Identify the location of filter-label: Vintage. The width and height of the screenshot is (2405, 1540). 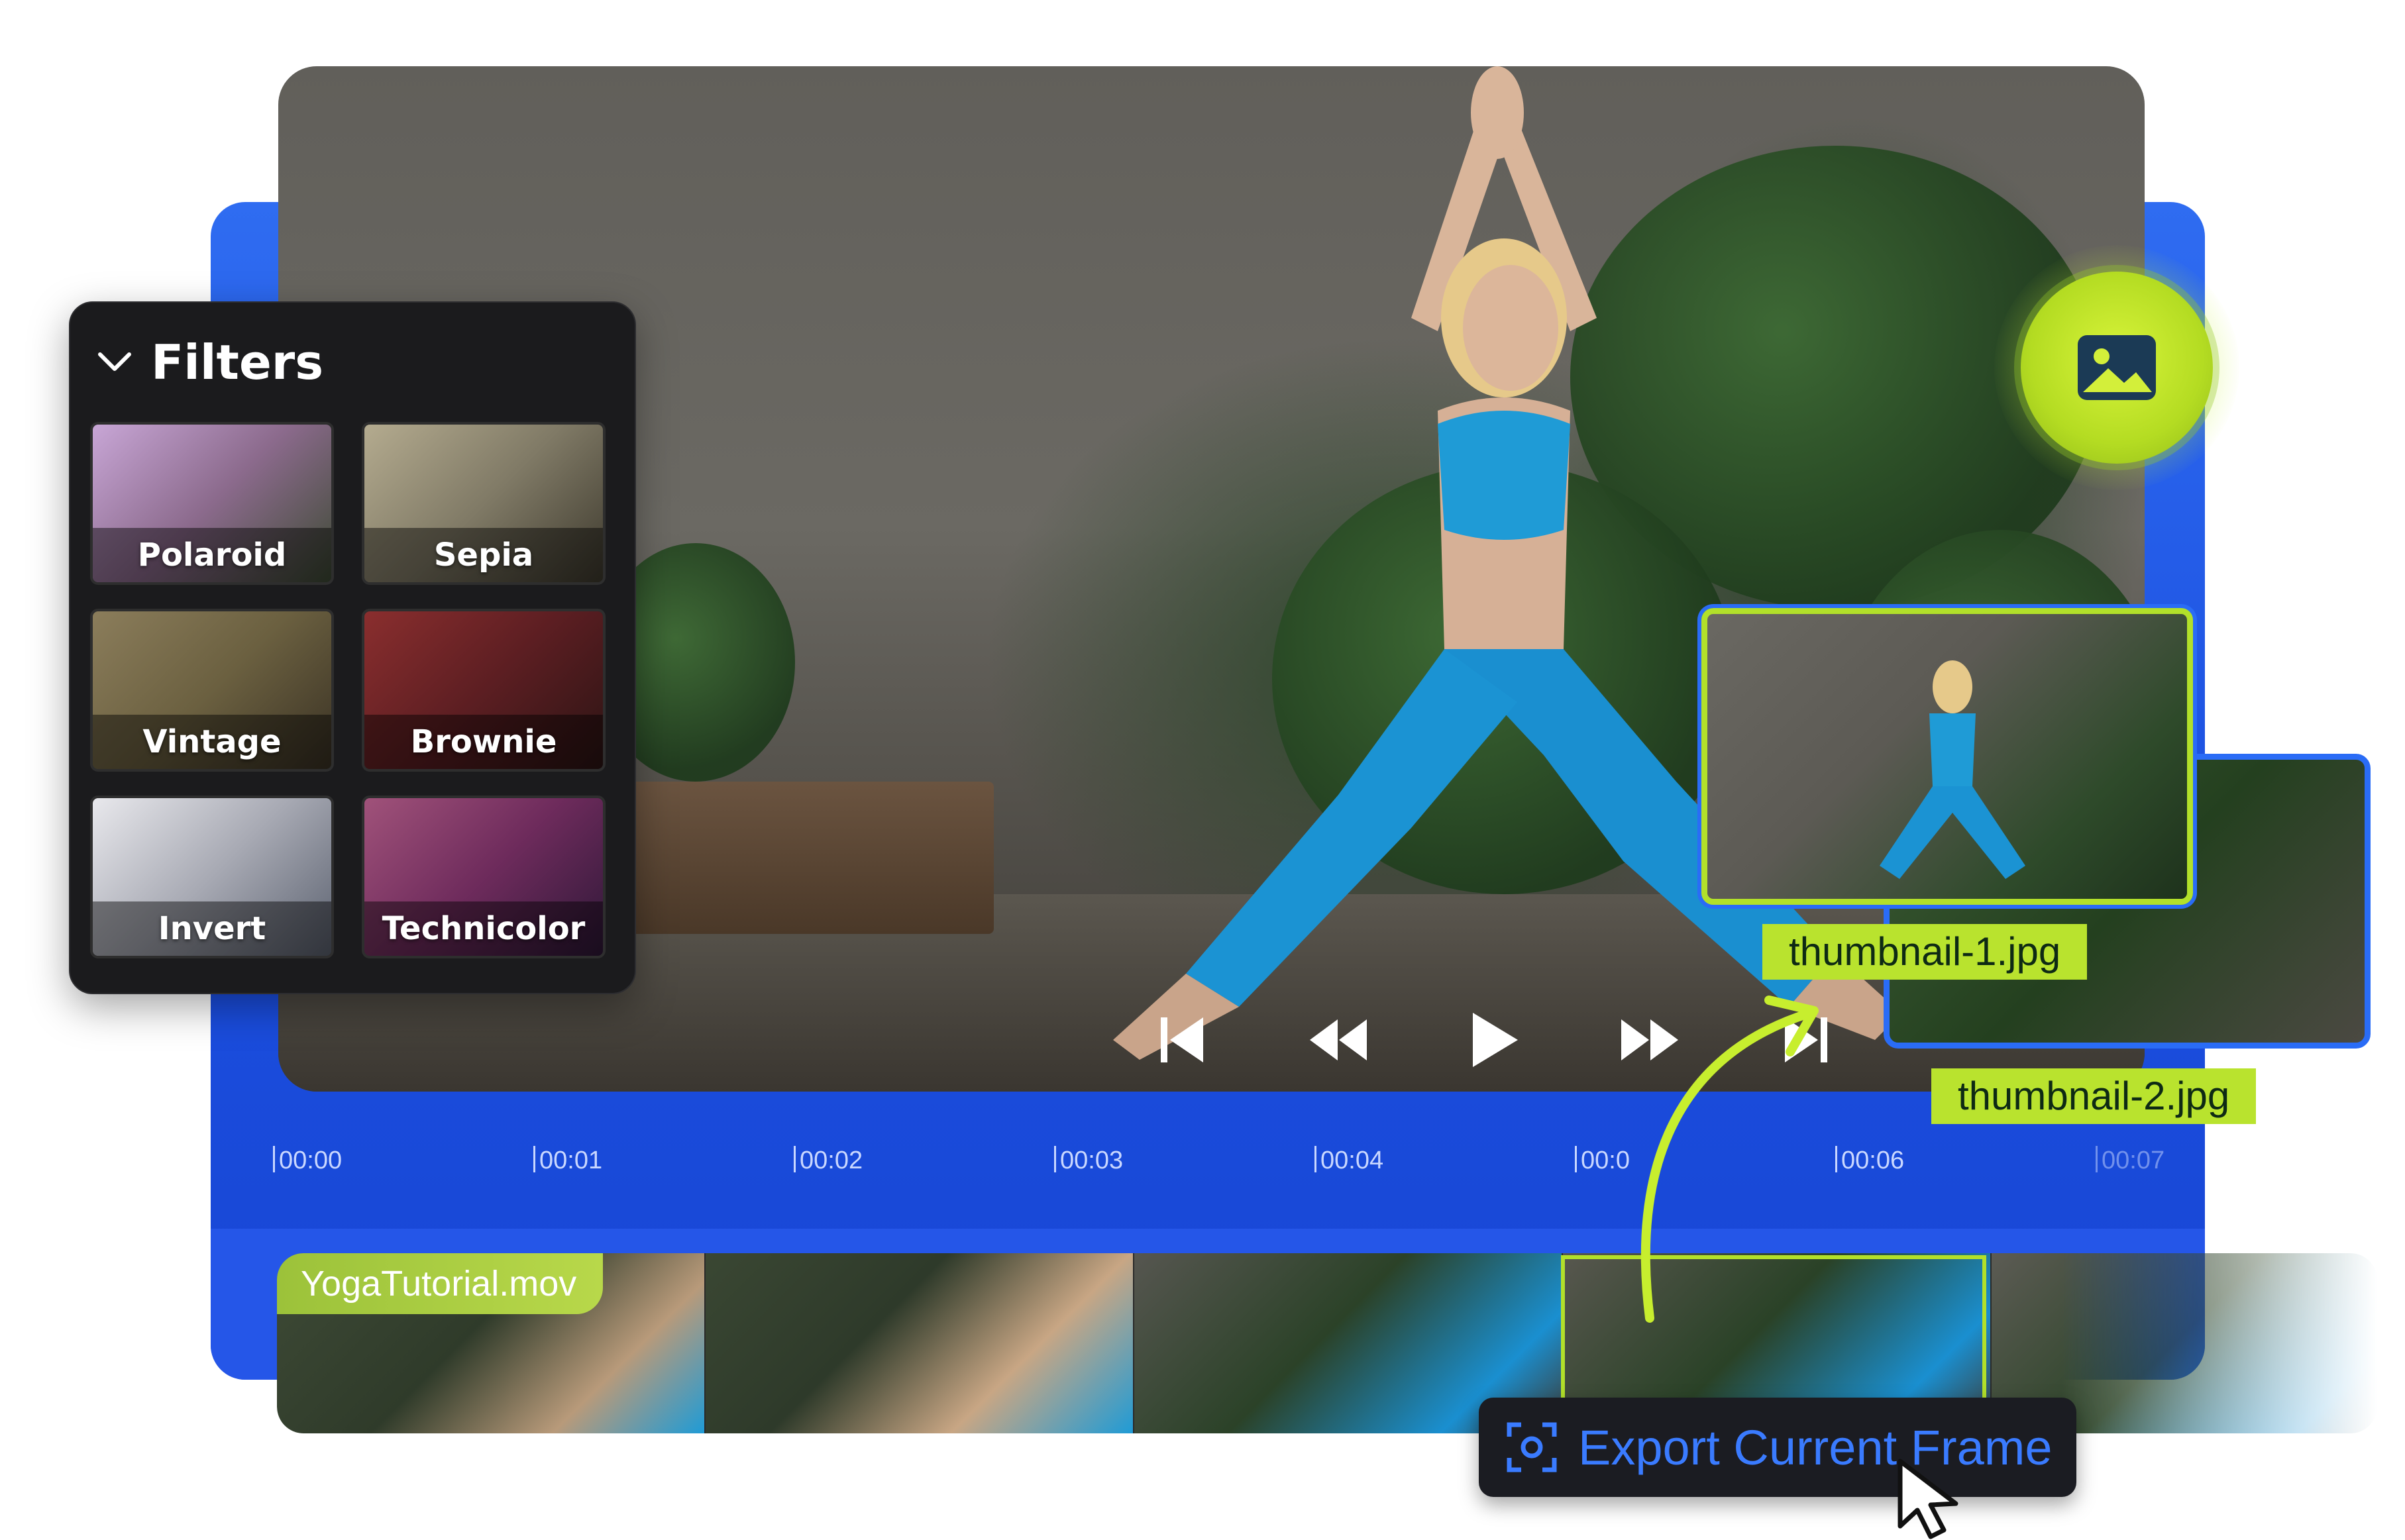
(212, 742).